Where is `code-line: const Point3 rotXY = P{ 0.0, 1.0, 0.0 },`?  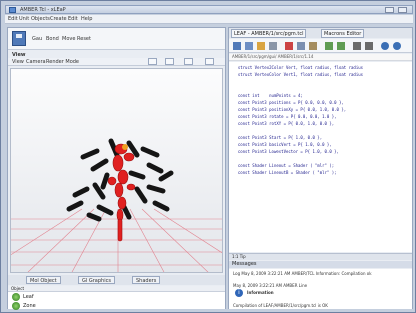 code-line: const Point3 rotXY = P{ 0.0, 1.0, 0.0 }, is located at coordinates (284, 123).